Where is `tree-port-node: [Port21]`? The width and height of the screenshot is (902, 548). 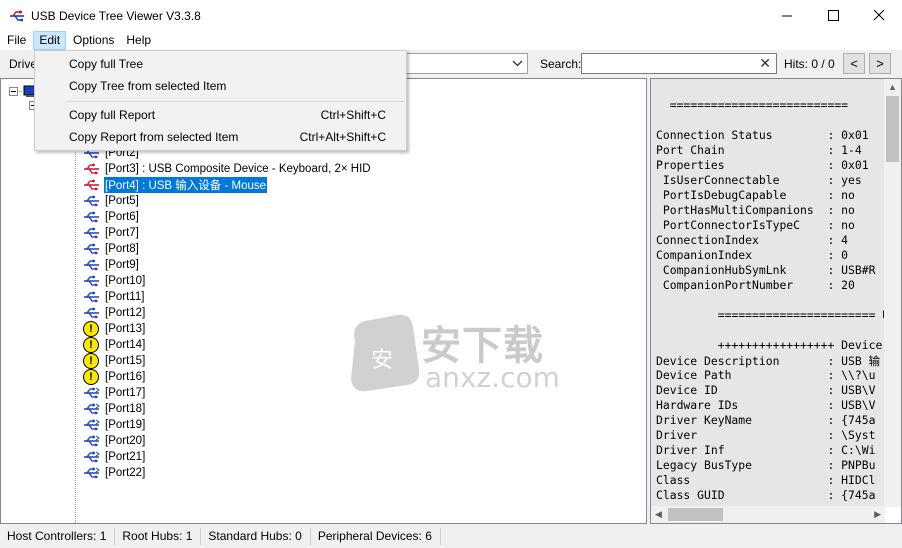 tree-port-node: [Port21] is located at coordinates (114, 457).